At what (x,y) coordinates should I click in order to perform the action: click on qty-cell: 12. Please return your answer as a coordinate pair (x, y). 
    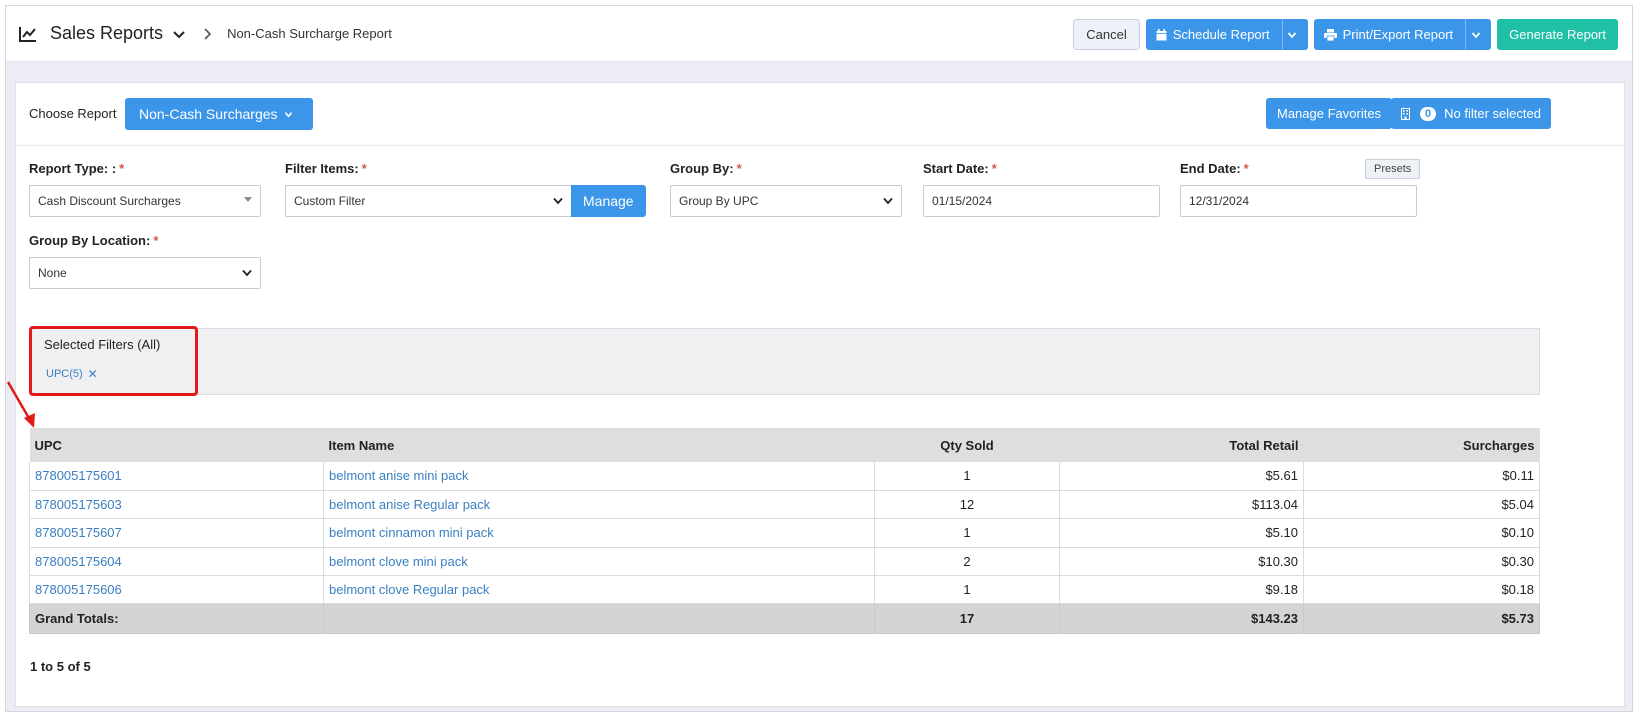
    Looking at the image, I should click on (967, 505).